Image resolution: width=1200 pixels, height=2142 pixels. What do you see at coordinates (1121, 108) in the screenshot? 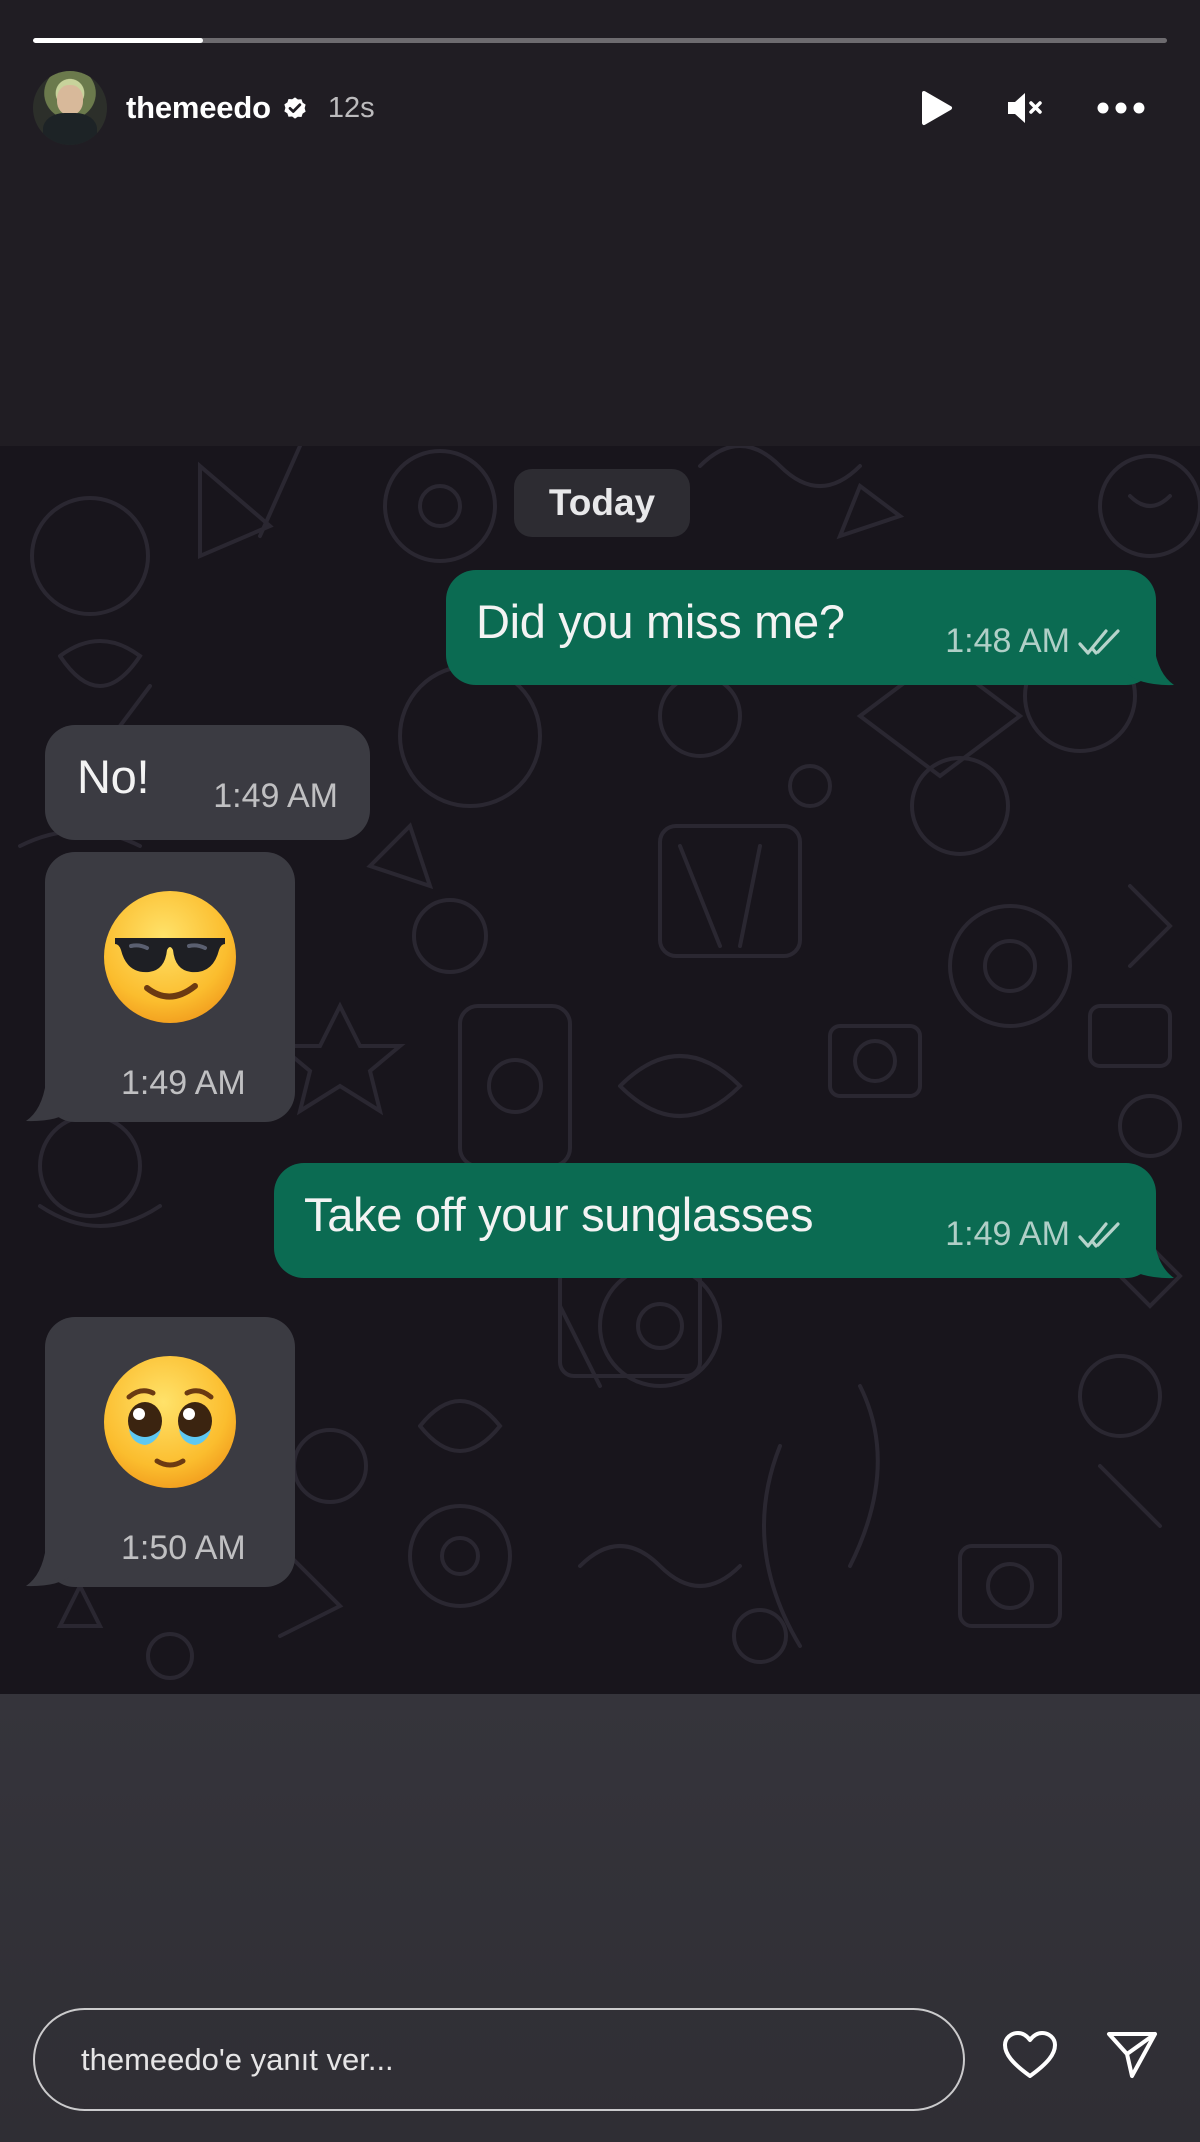
I see `more-options-icon` at bounding box center [1121, 108].